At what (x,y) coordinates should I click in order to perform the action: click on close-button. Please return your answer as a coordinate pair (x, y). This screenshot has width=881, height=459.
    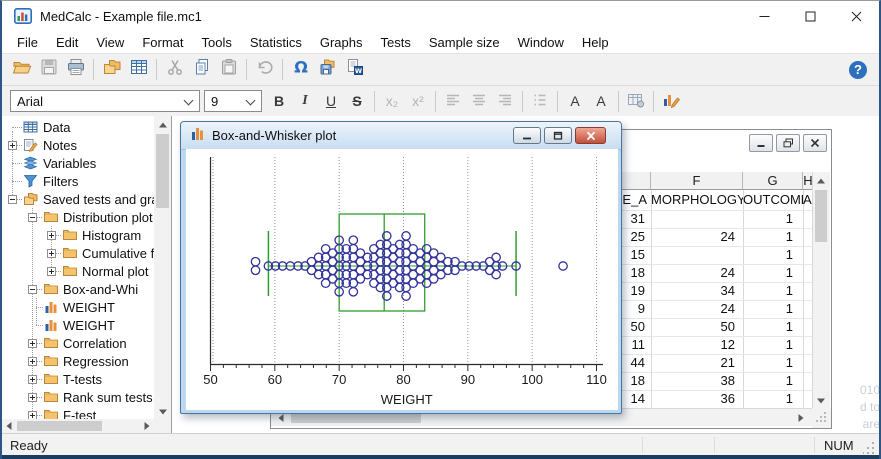
    Looking at the image, I should click on (856, 16).